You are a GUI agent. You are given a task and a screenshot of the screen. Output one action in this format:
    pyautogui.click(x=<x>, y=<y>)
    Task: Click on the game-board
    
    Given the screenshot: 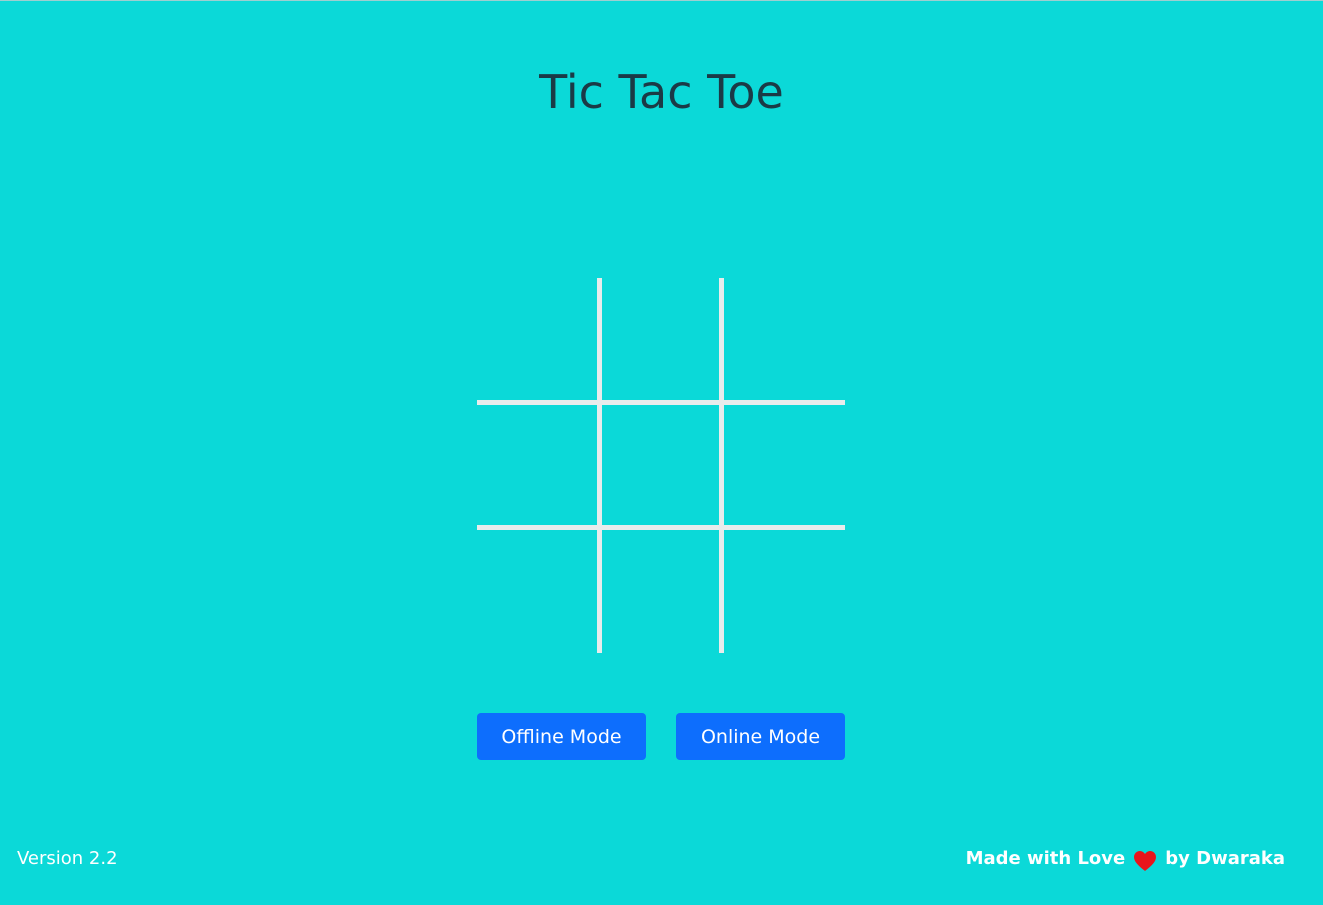 What is the action you would take?
    pyautogui.click(x=661, y=465)
    